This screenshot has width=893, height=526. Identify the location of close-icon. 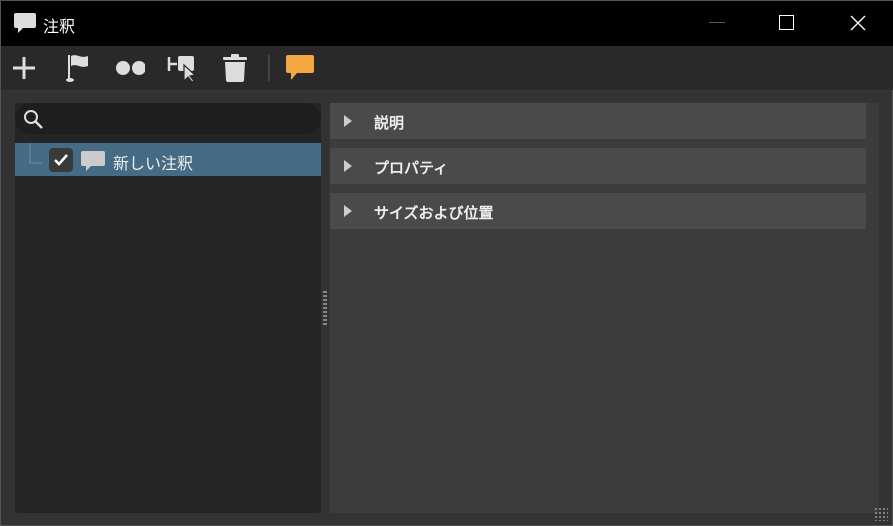
(858, 23).